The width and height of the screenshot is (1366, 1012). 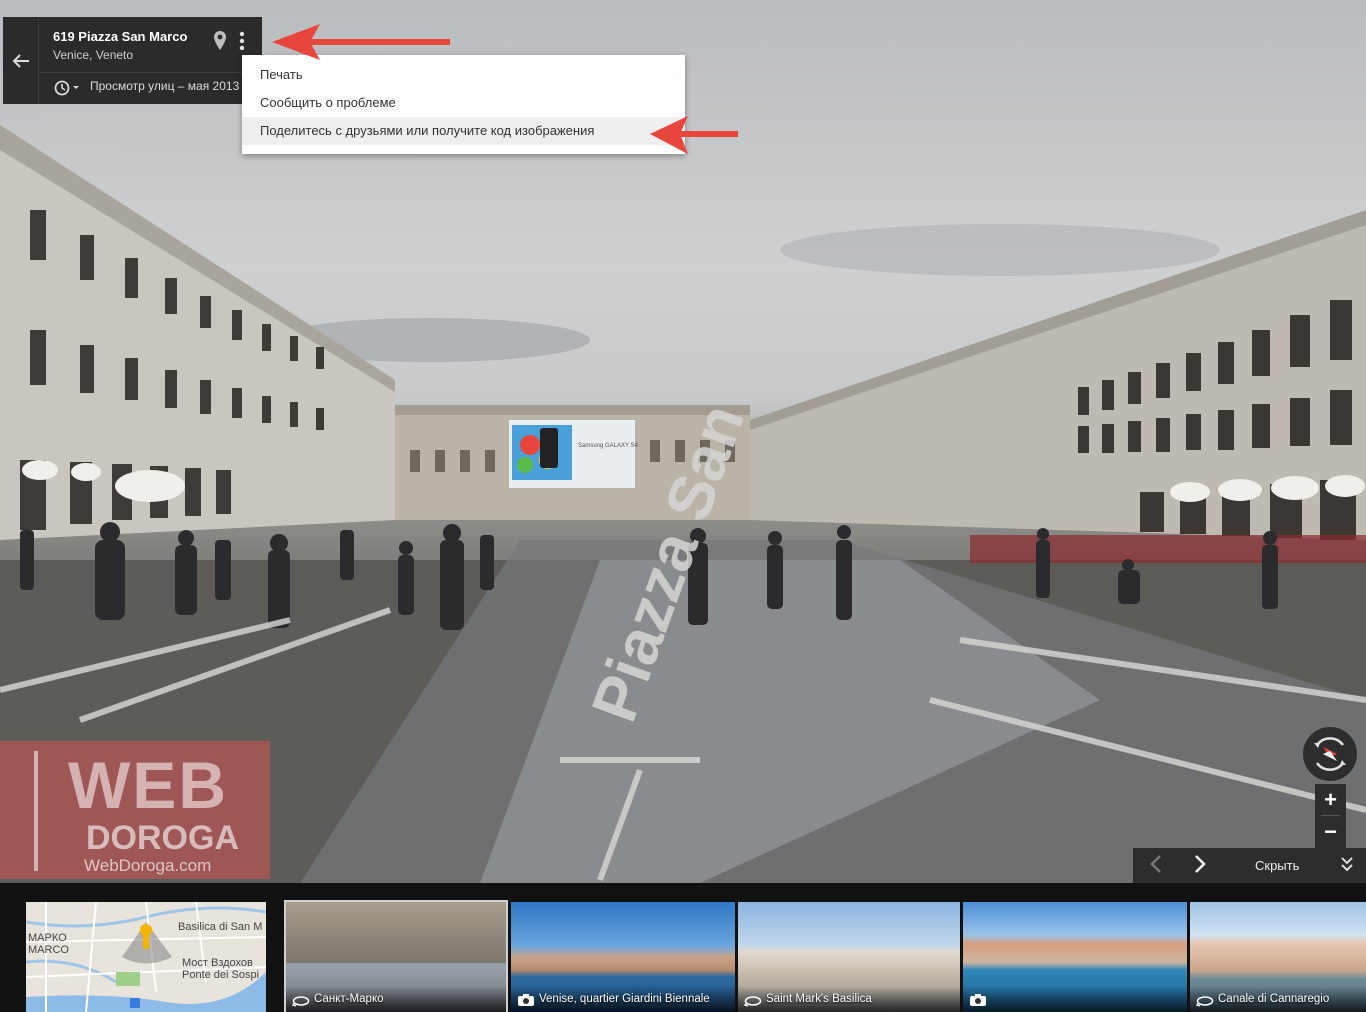 I want to click on billboard-text: Samsung GALAXY S4, so click(x=608, y=446).